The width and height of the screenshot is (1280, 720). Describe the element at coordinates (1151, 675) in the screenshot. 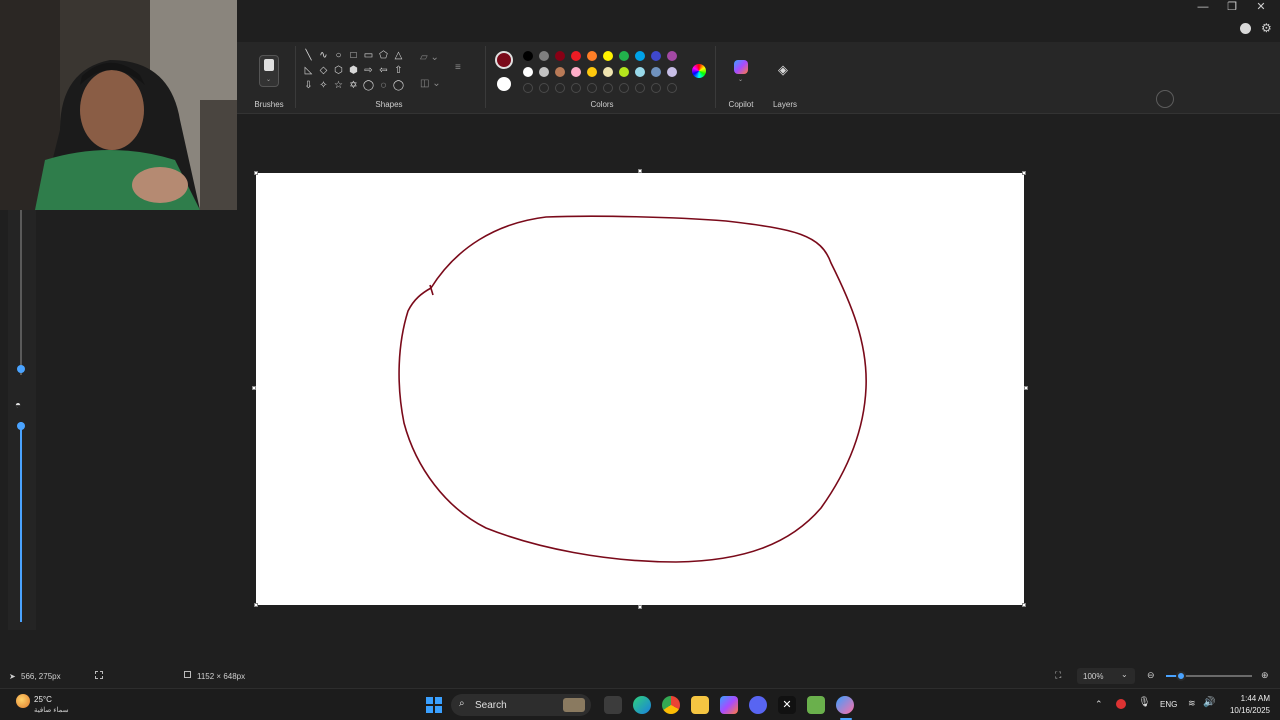

I see `zoom-out-icon: ⊖` at that location.